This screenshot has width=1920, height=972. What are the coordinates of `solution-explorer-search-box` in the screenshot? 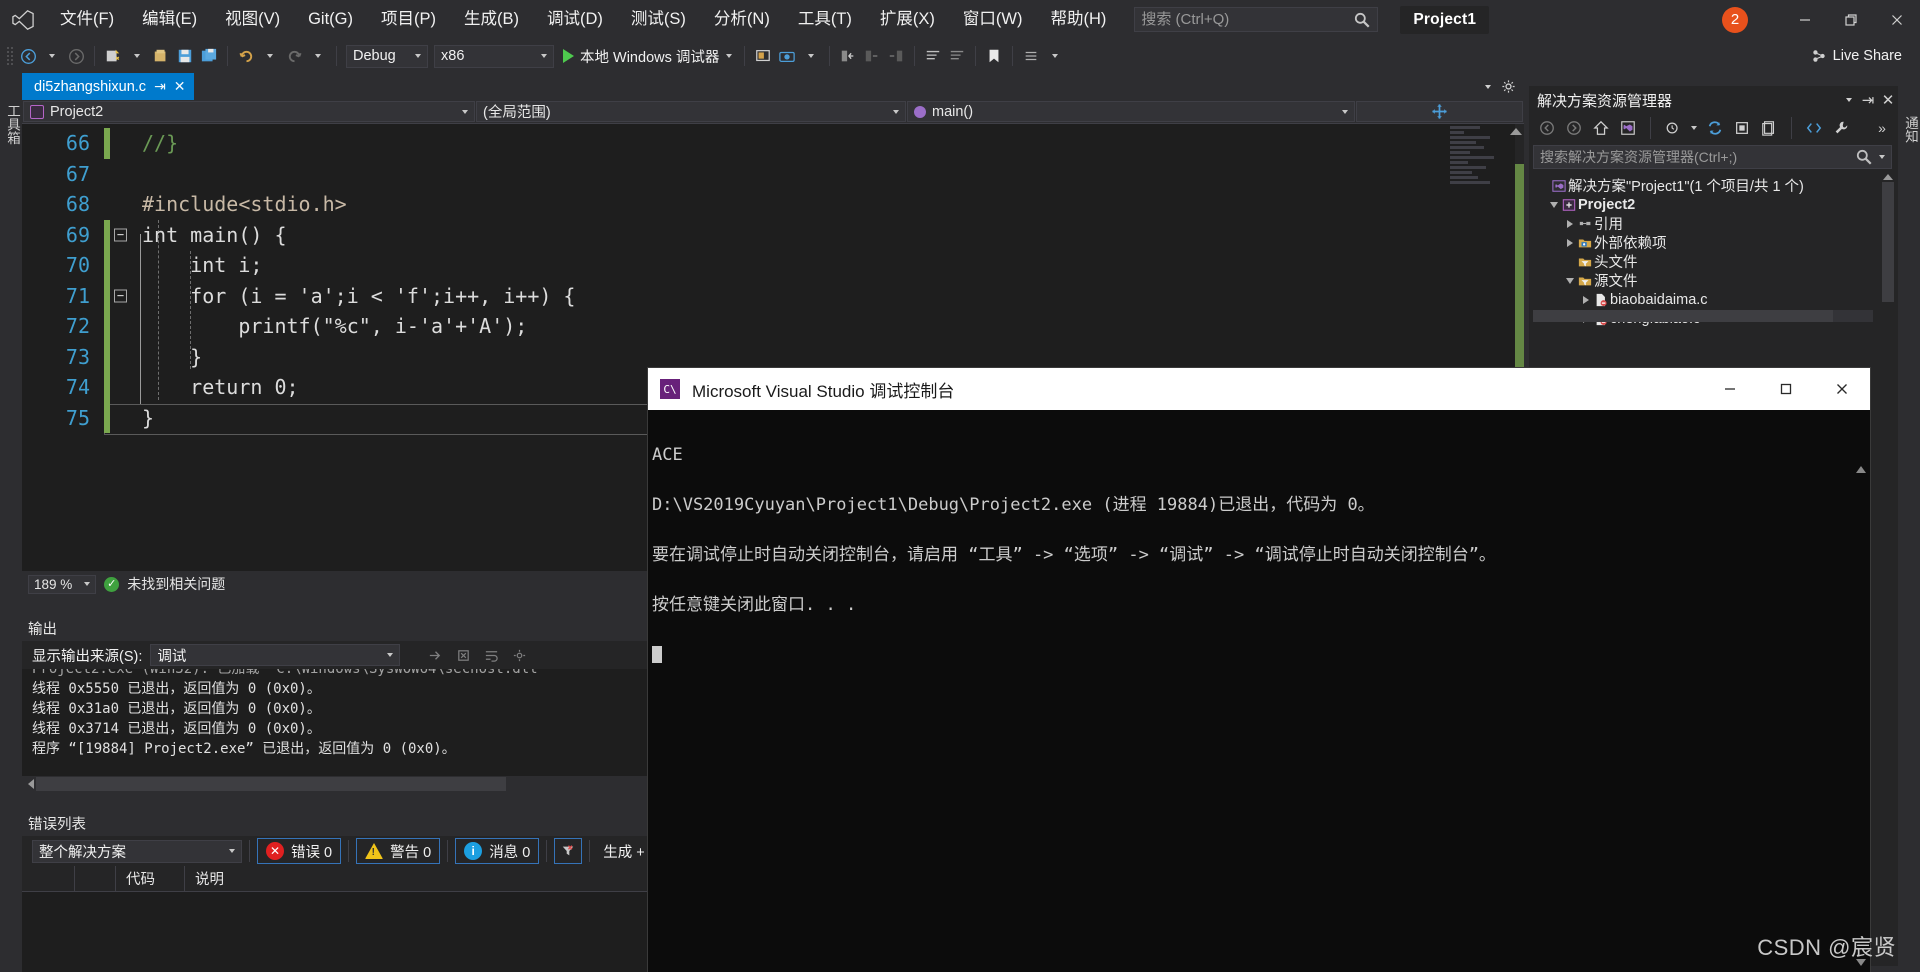 It's located at (1712, 157).